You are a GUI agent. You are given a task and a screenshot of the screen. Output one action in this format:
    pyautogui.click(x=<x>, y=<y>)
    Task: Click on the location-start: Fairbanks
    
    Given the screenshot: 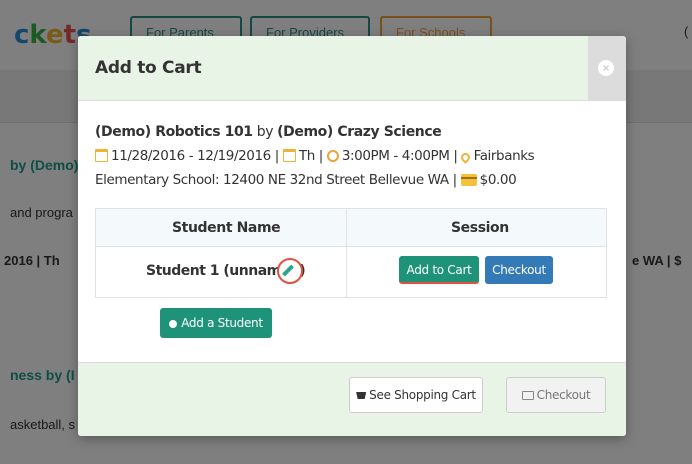 What is the action you would take?
    pyautogui.click(x=504, y=156)
    